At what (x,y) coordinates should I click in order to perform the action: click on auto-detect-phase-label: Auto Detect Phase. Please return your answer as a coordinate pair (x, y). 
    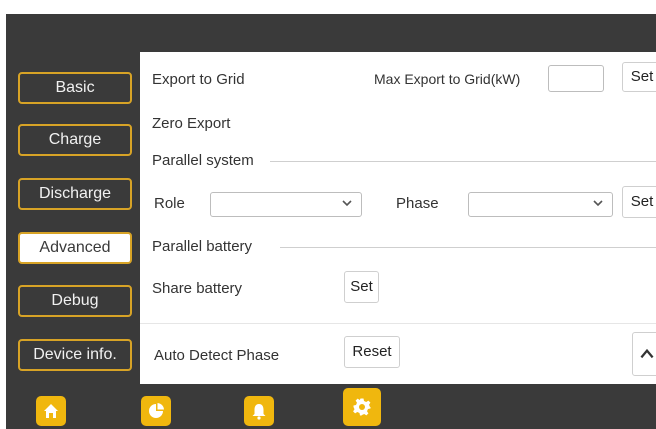
    Looking at the image, I should click on (217, 355).